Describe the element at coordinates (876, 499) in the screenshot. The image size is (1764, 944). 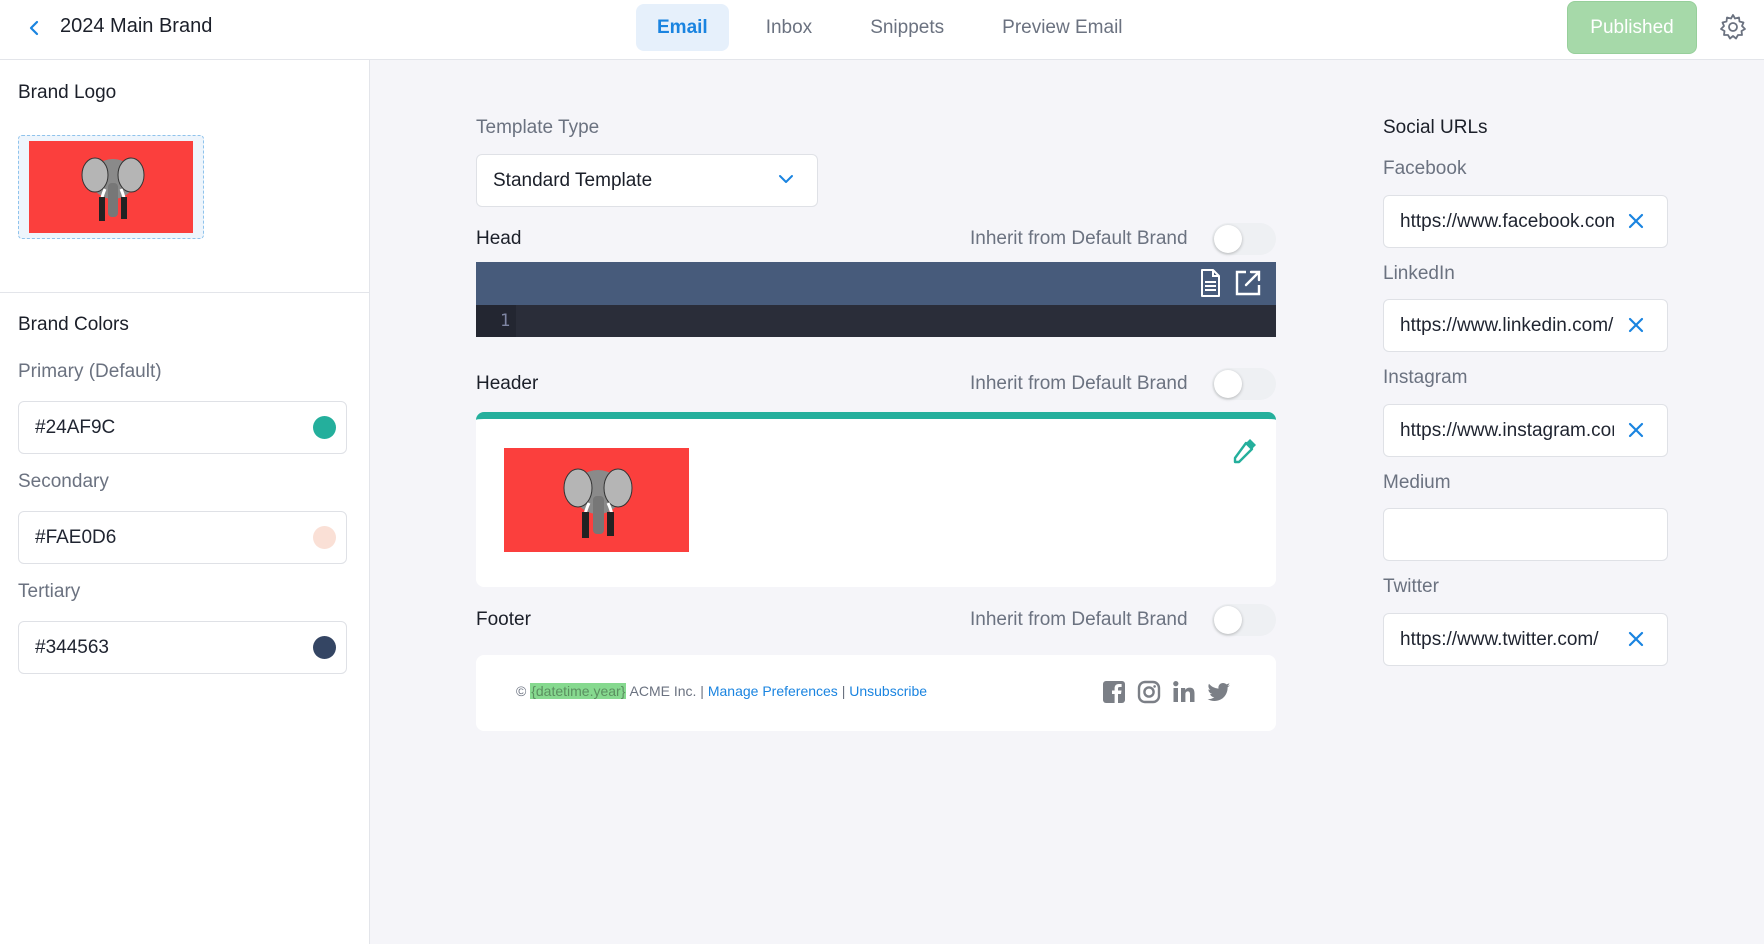
I see `header-preview` at that location.